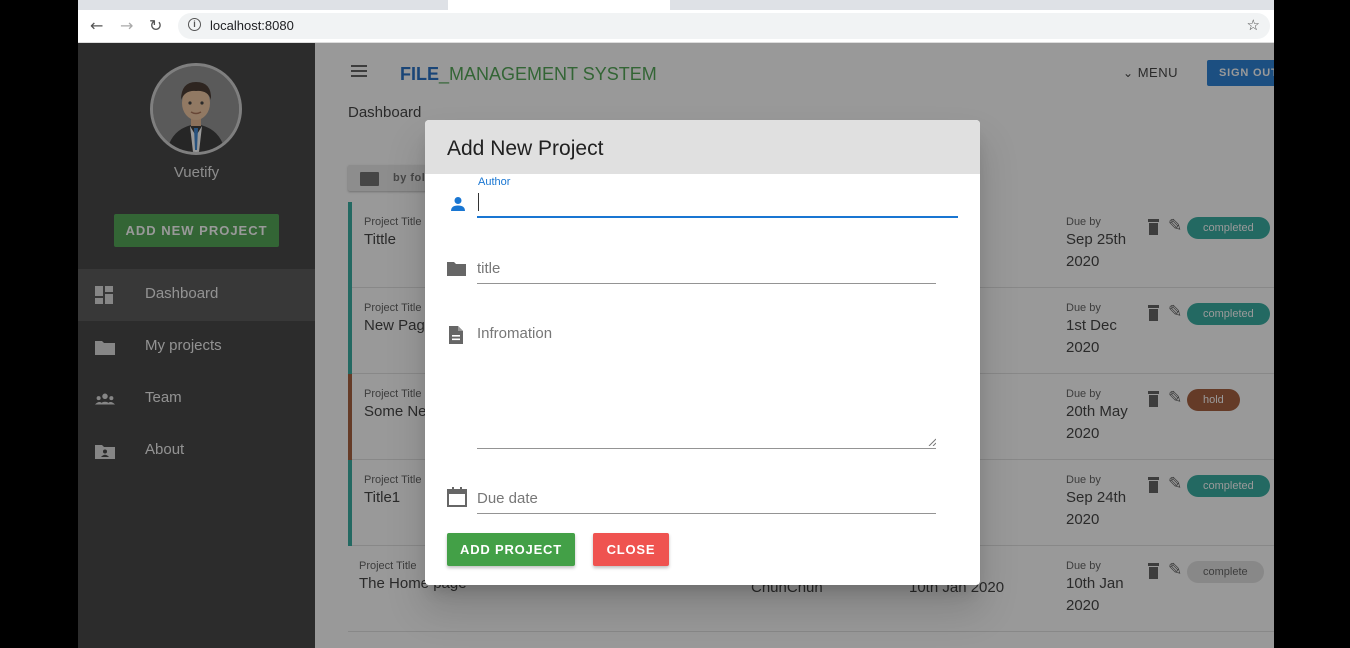 The width and height of the screenshot is (1350, 648). What do you see at coordinates (676, 5) in the screenshot?
I see `tab-strip` at bounding box center [676, 5].